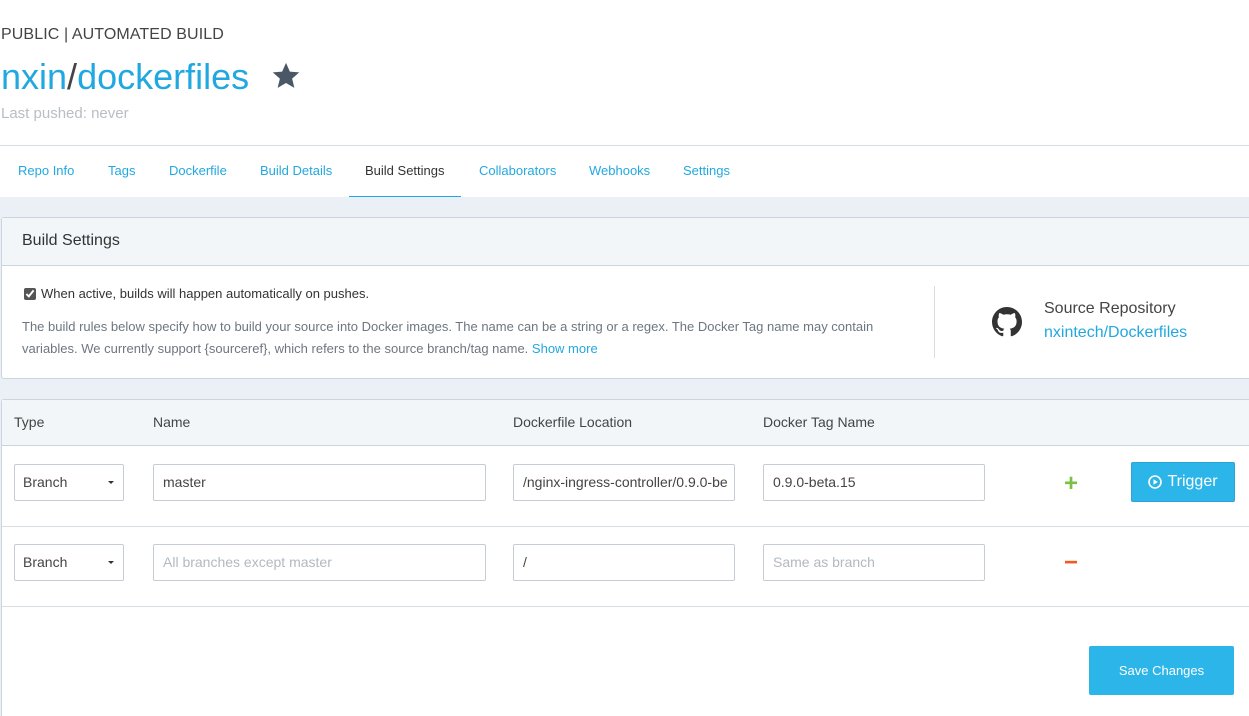  Describe the element at coordinates (319, 482) in the screenshot. I see `source-name-input: master` at that location.